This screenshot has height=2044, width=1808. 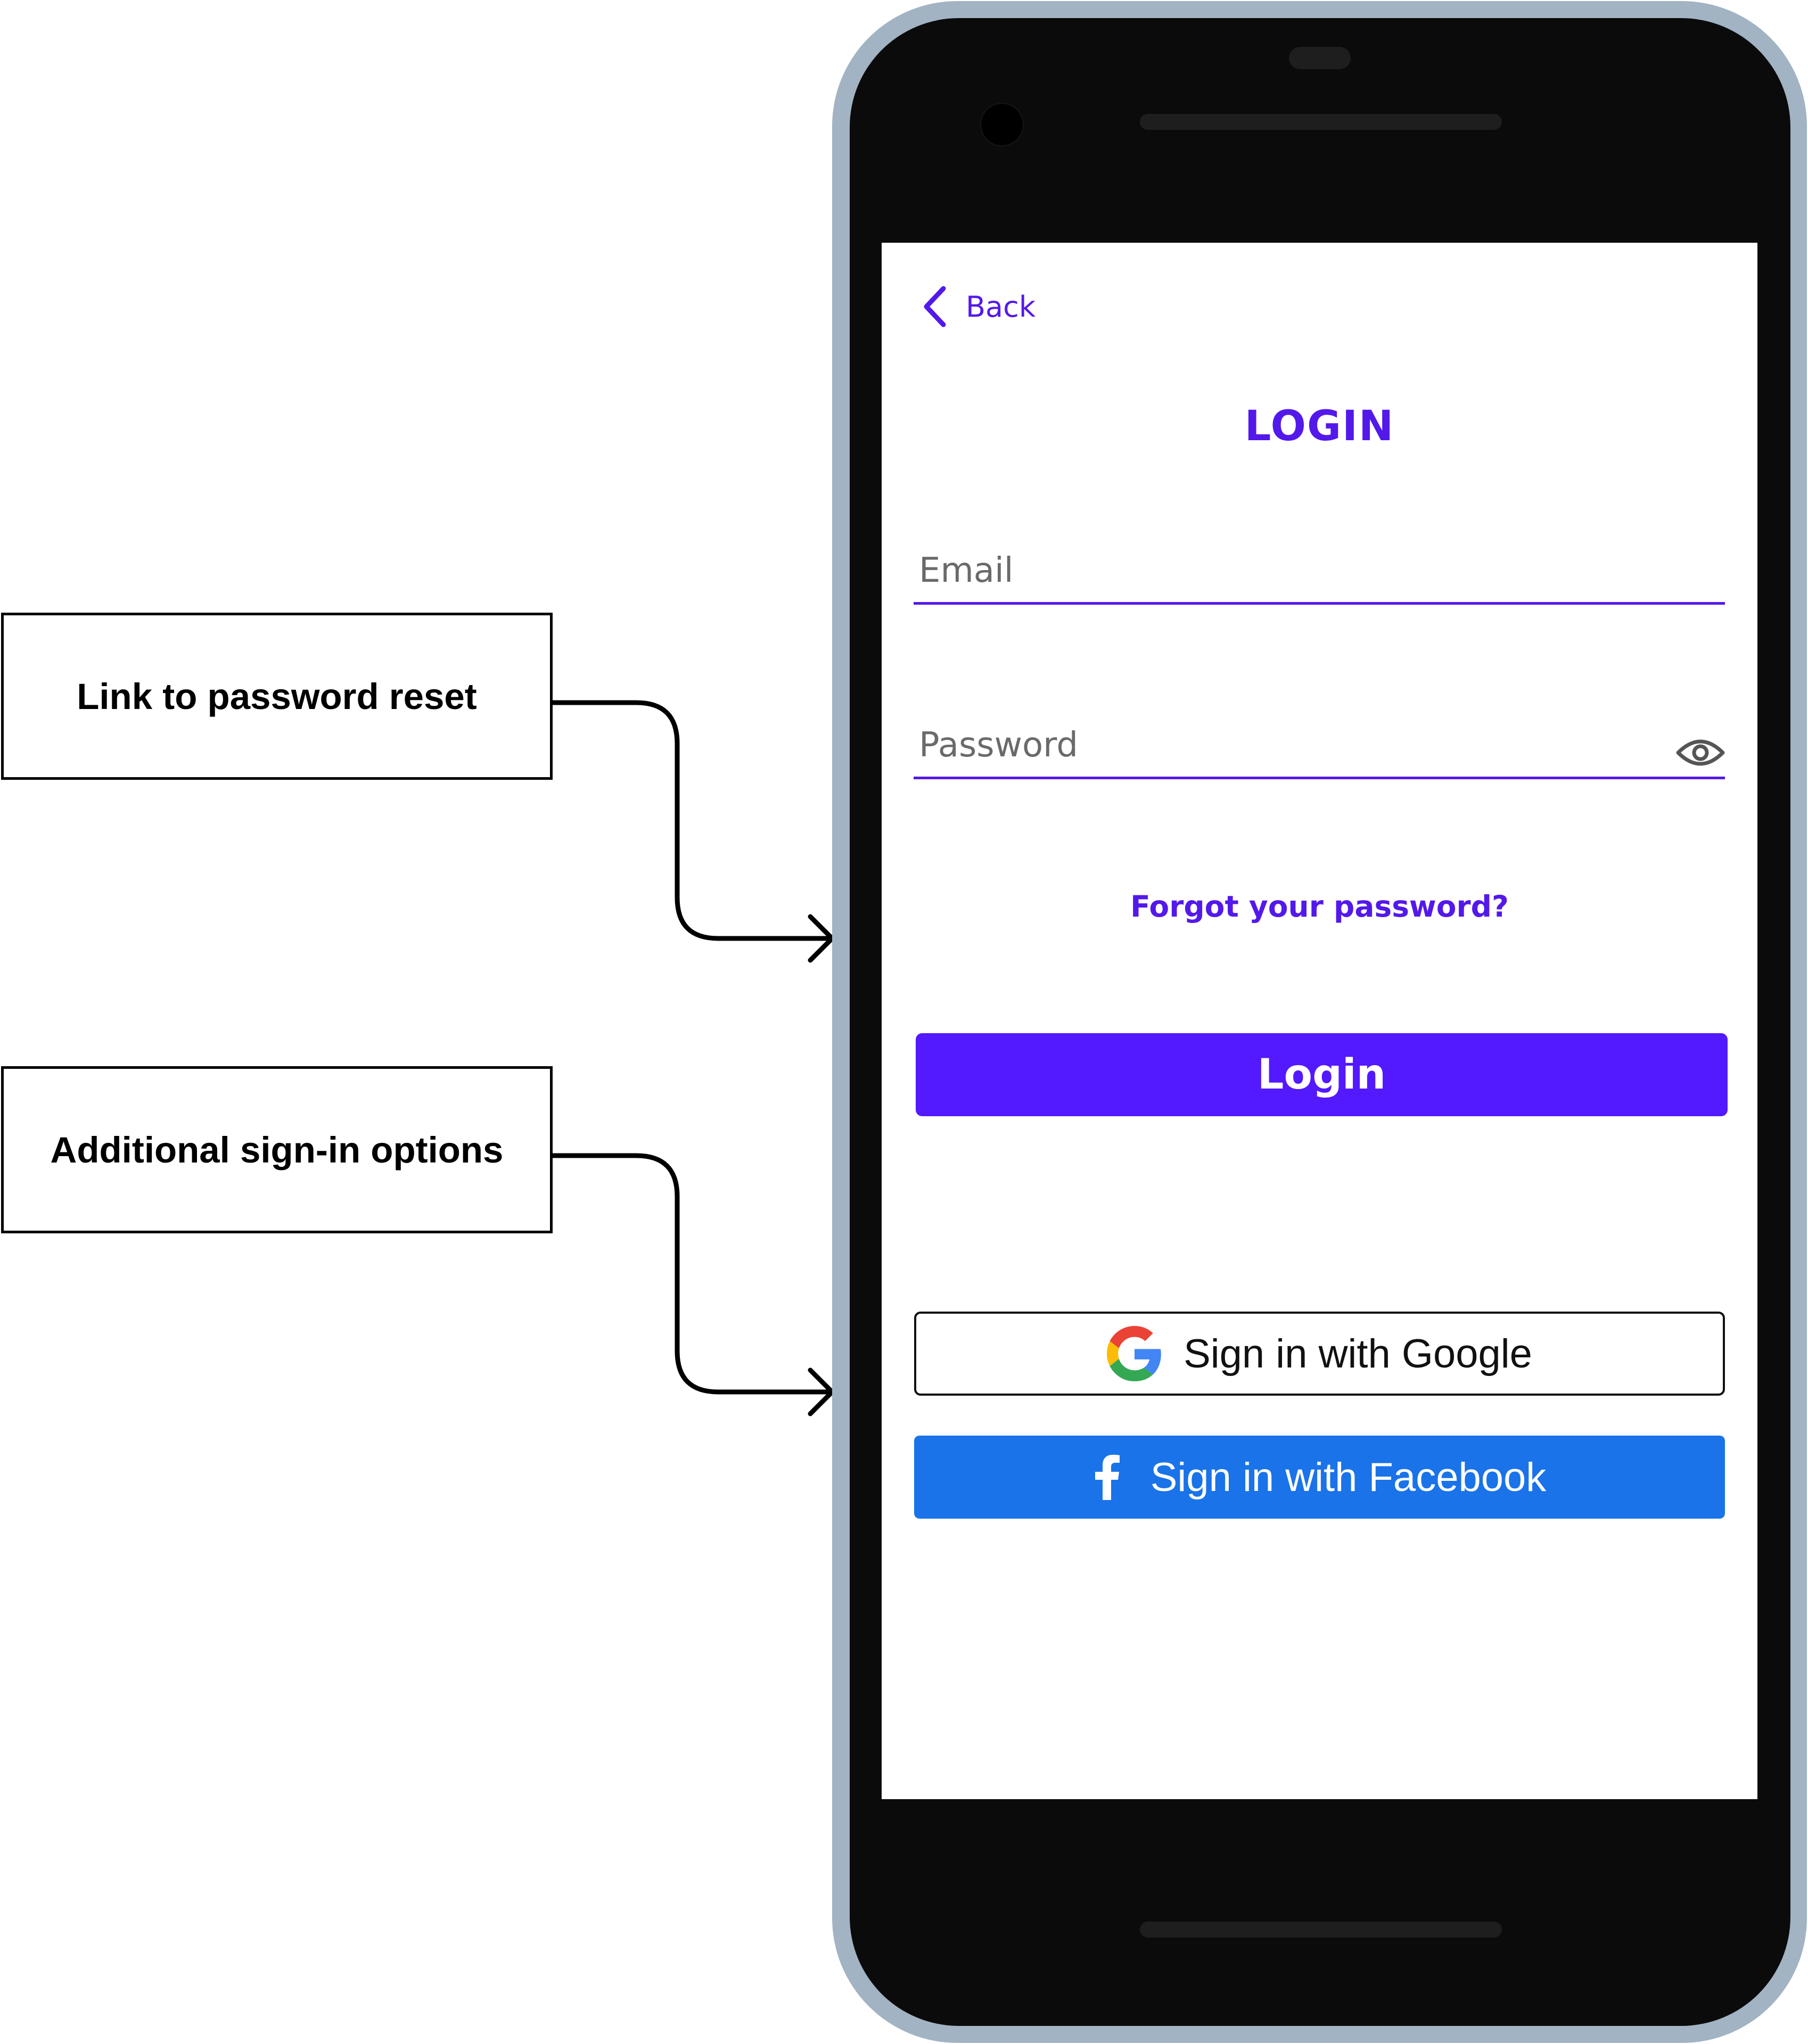 What do you see at coordinates (1108, 1477) in the screenshot?
I see `facebook-logo-icon` at bounding box center [1108, 1477].